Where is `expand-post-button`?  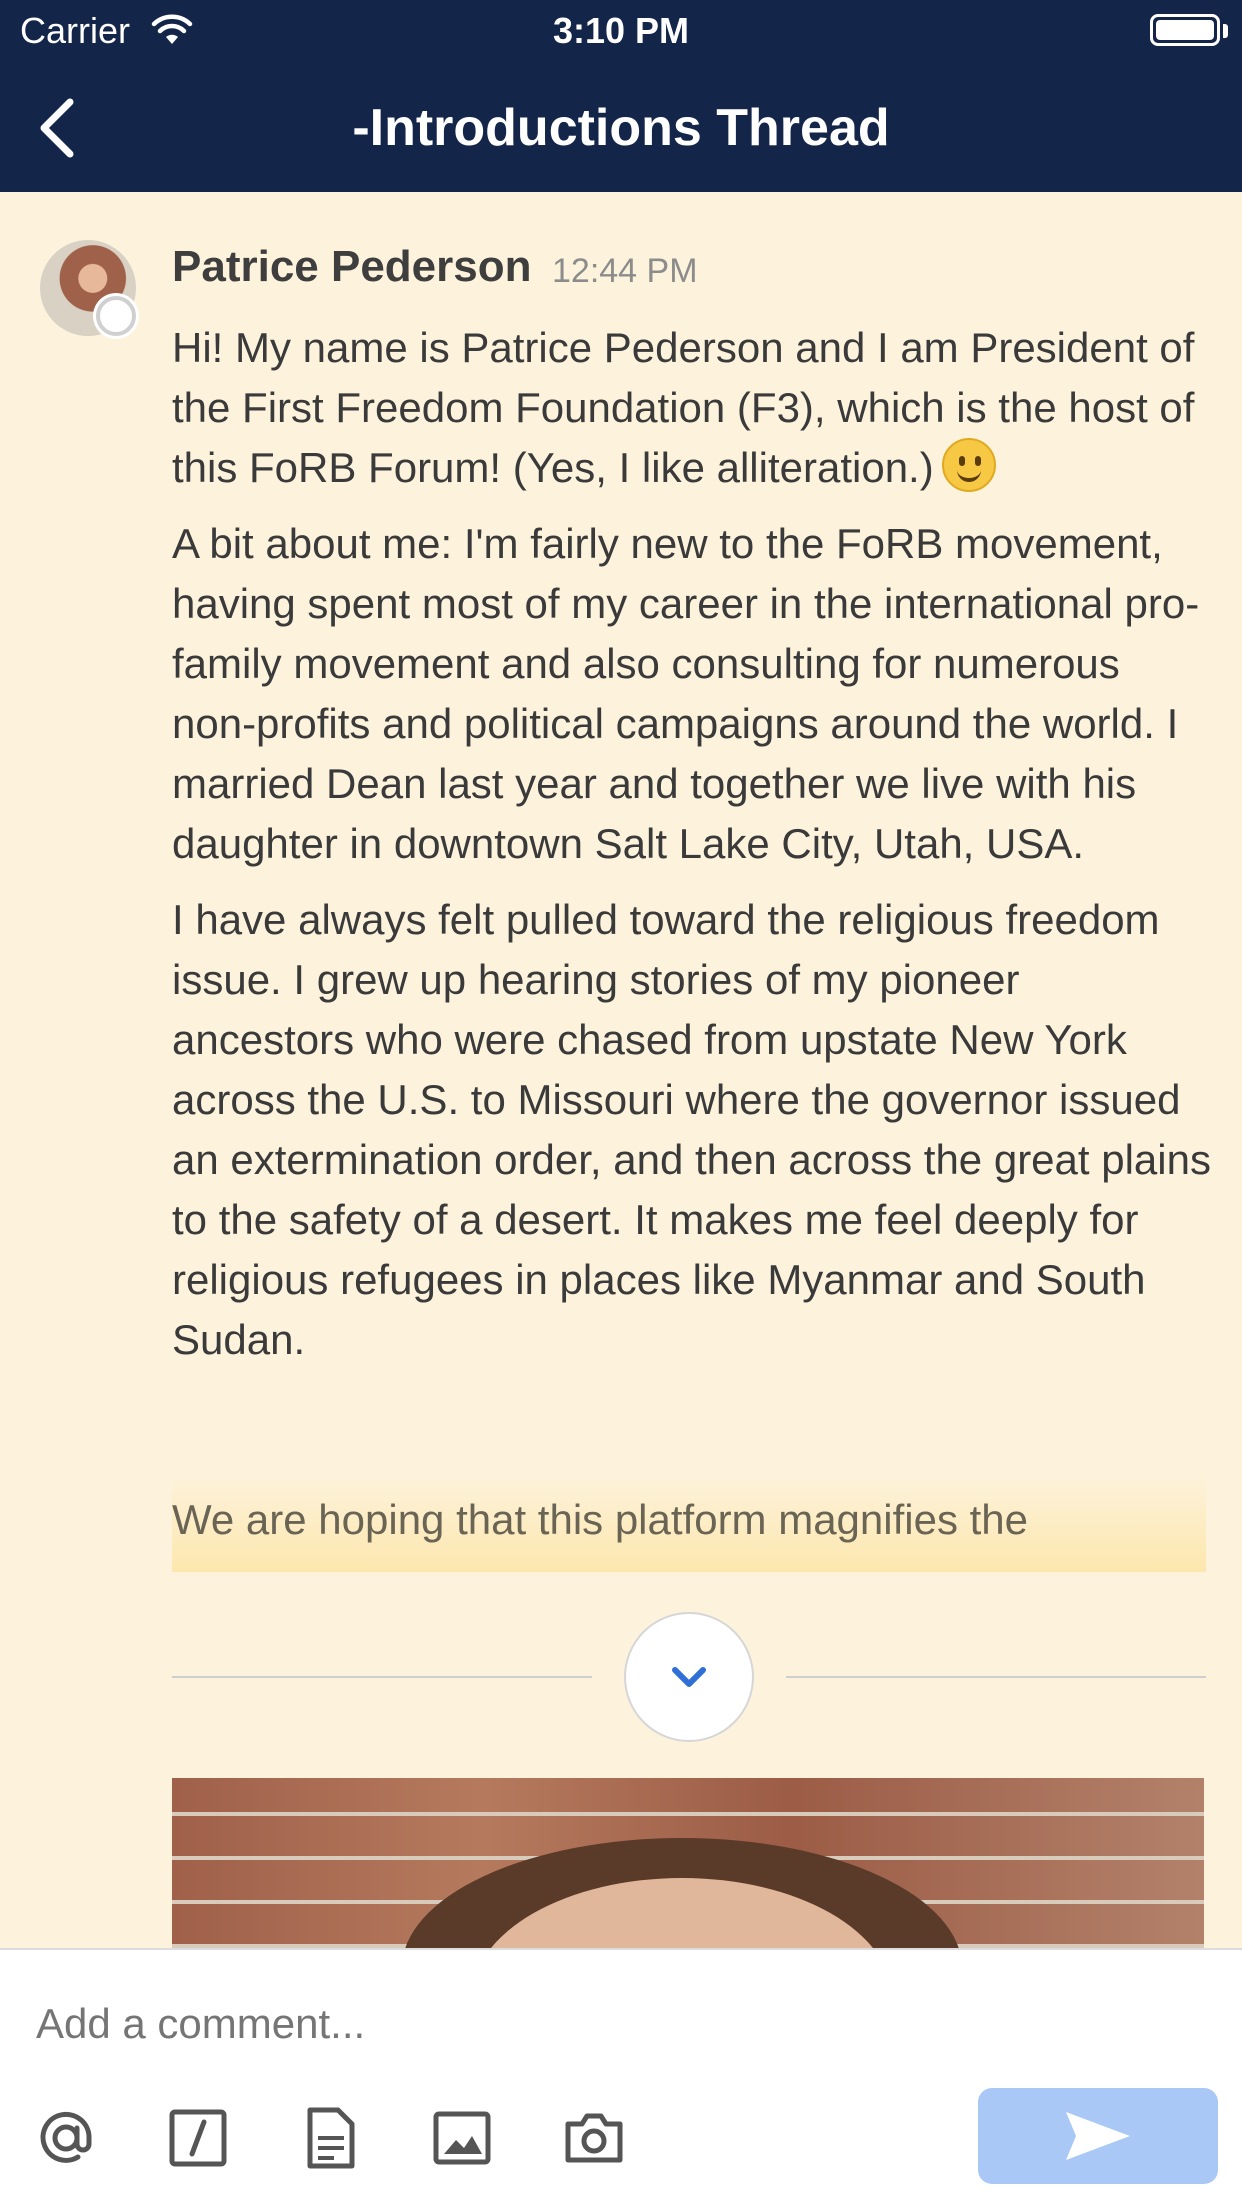
expand-post-button is located at coordinates (689, 1677).